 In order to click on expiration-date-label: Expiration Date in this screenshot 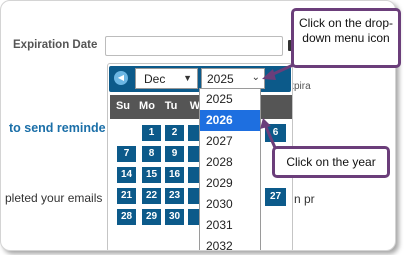, I will do `click(55, 45)`.